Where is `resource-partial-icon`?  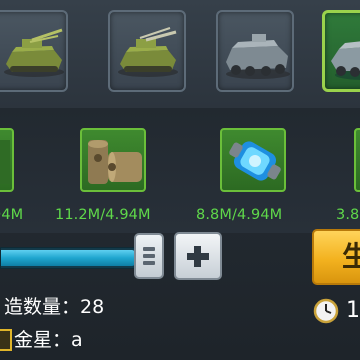
resource-partial-icon is located at coordinates (5, 162).